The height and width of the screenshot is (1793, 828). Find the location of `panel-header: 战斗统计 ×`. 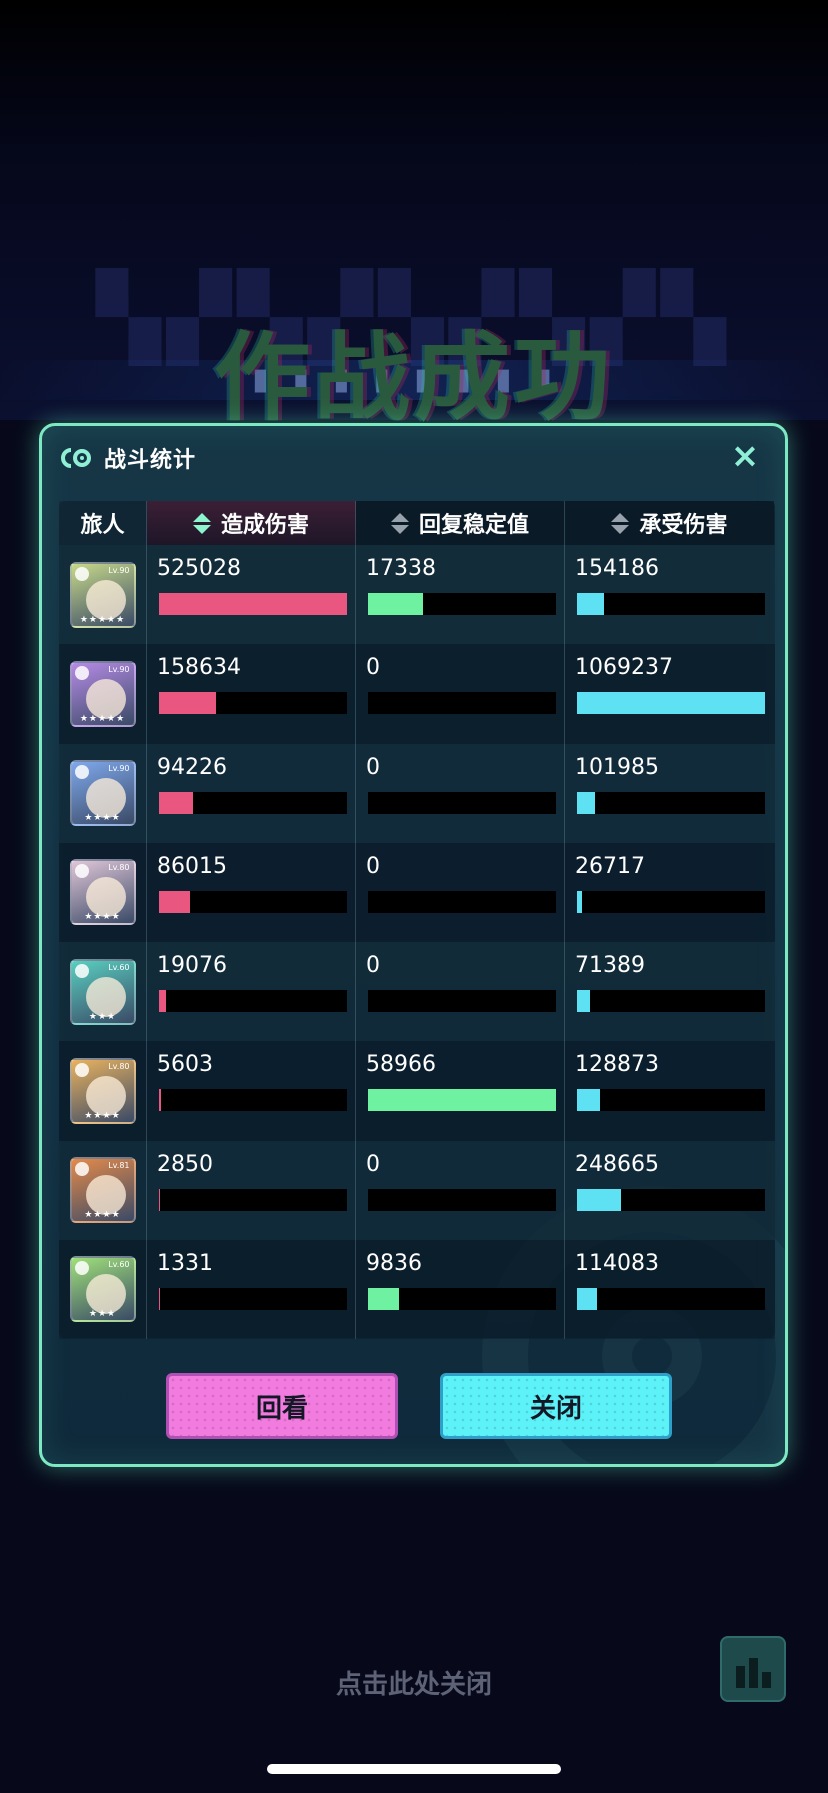

panel-header: 战斗统计 × is located at coordinates (413, 458).